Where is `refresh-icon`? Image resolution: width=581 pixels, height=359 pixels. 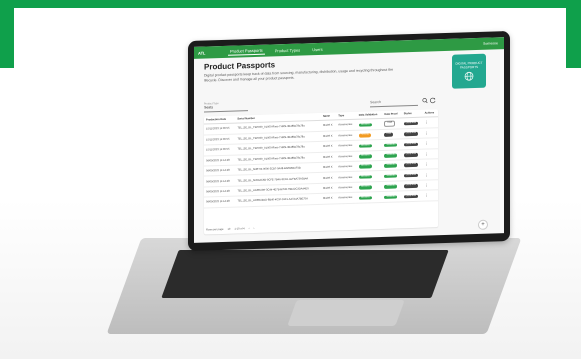 refresh-icon is located at coordinates (433, 100).